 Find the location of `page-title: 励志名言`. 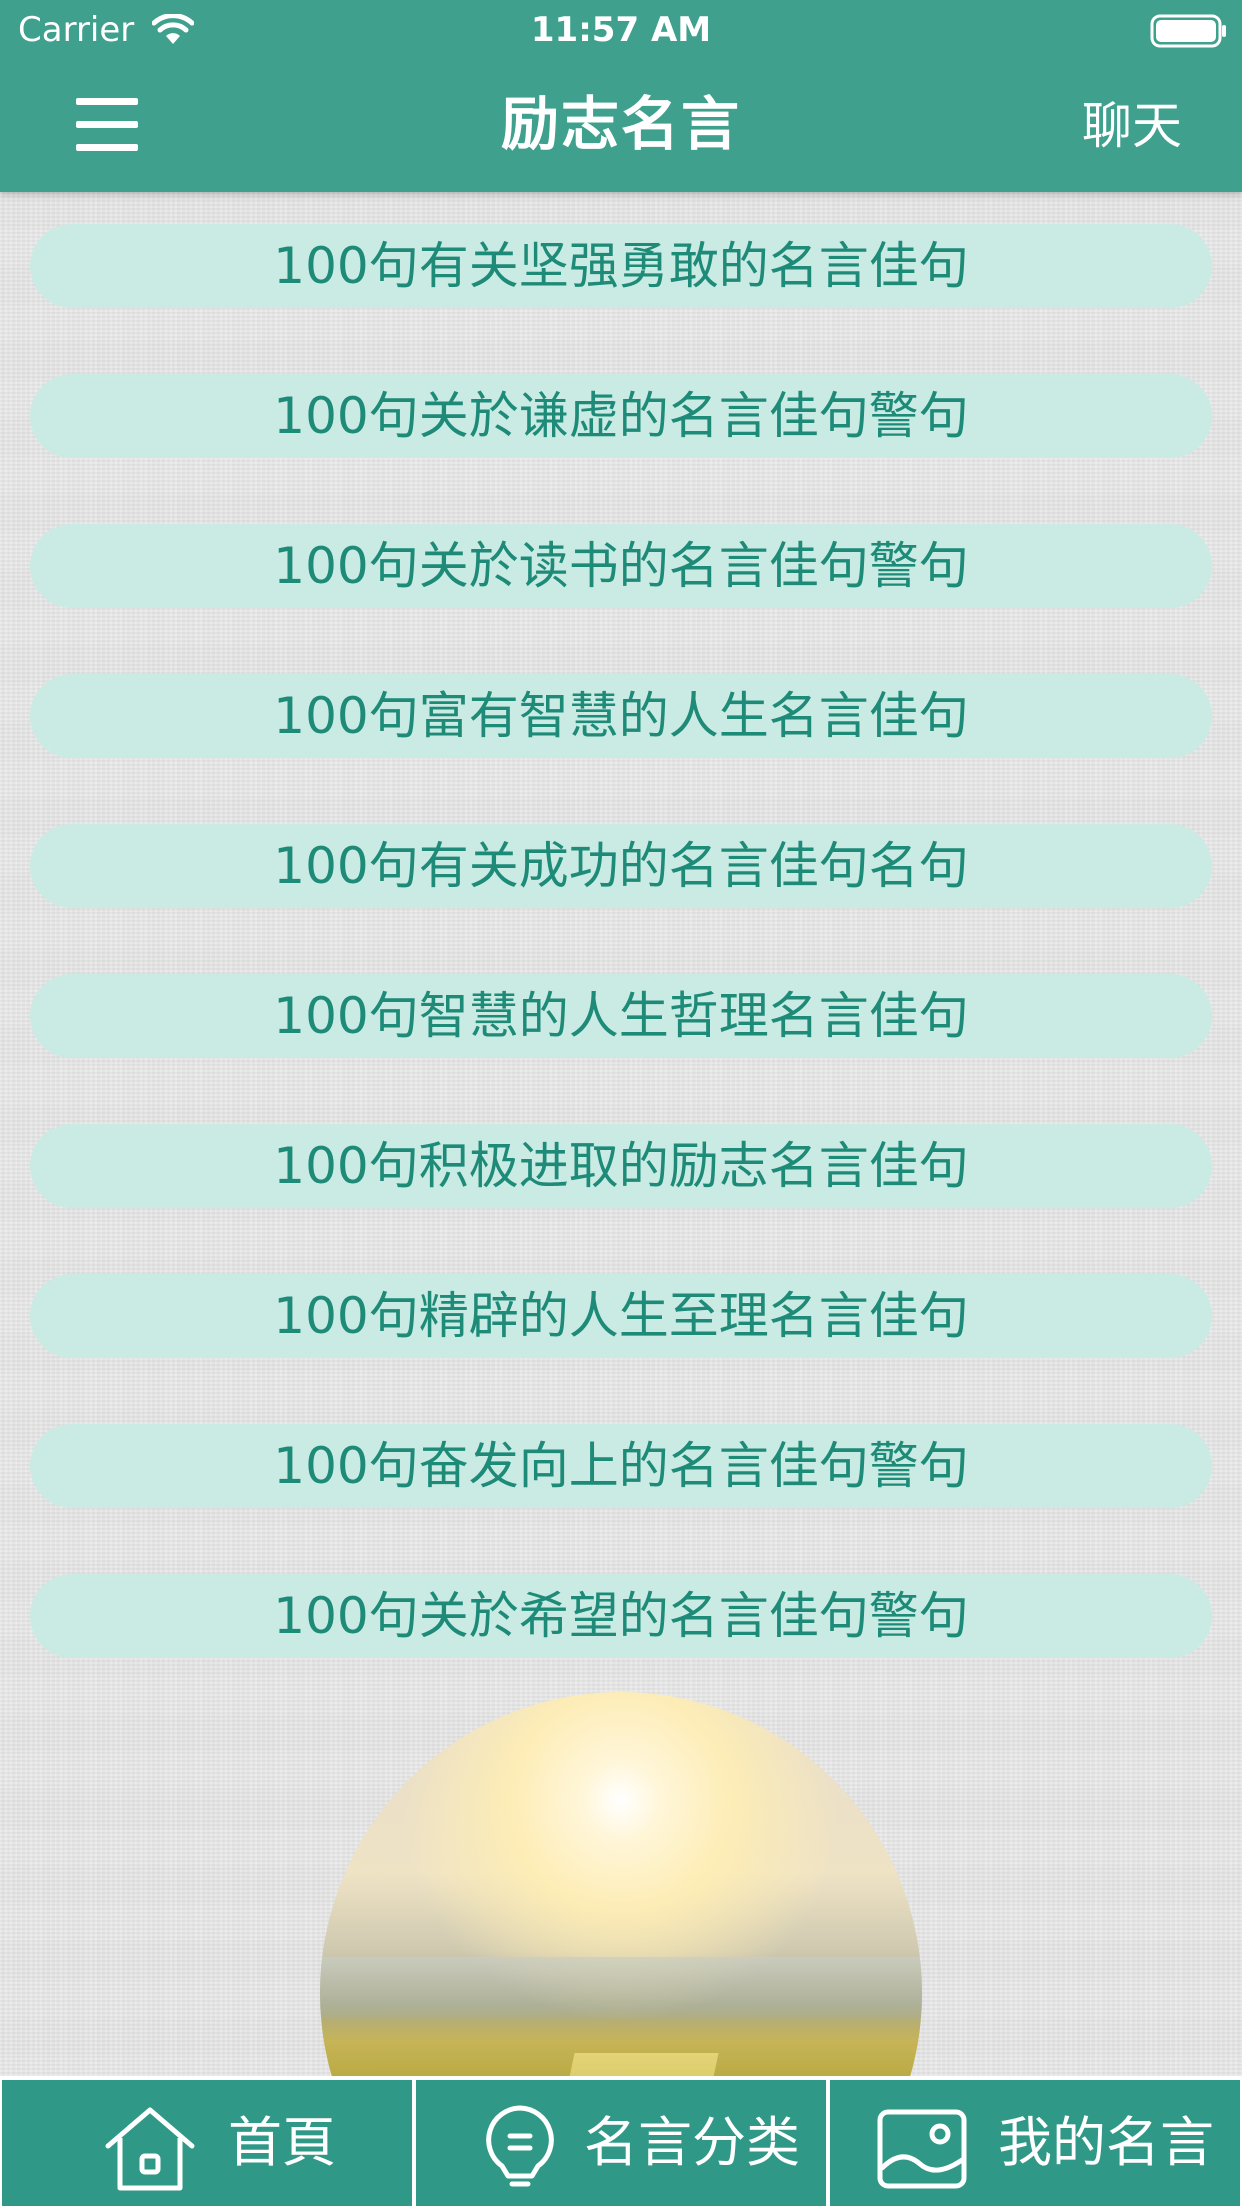

page-title: 励志名言 is located at coordinates (620, 124).